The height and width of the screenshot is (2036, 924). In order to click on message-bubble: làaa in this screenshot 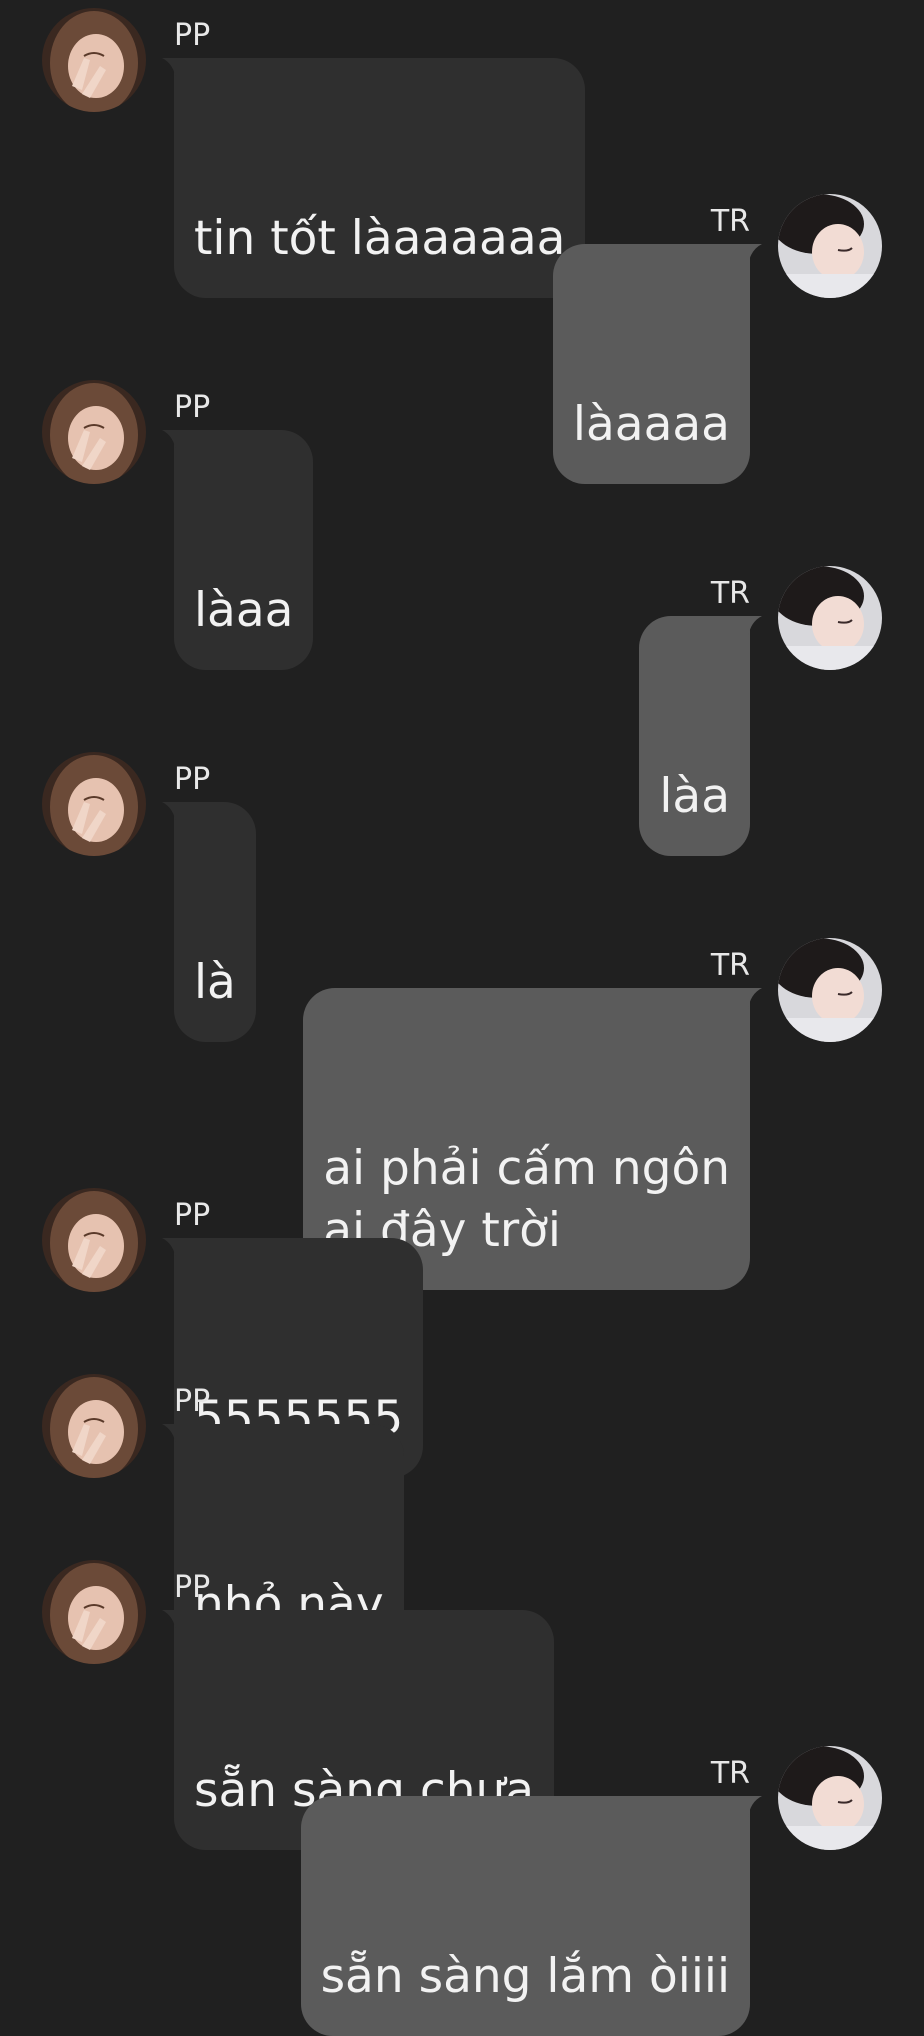, I will do `click(238, 550)`.